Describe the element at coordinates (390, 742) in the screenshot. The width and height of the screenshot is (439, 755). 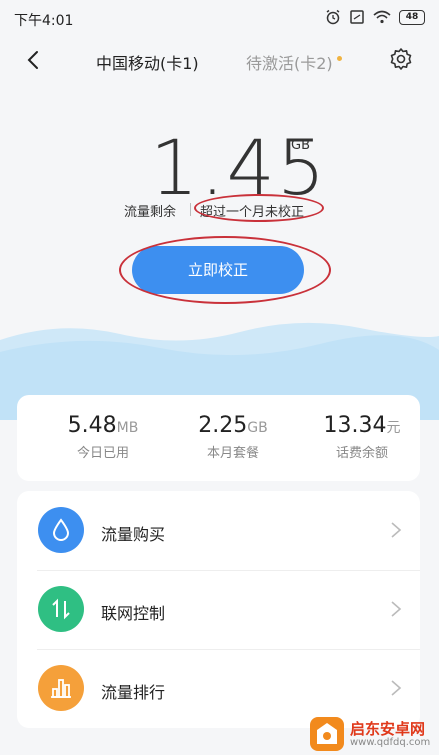
I see `watermark-url: www.qdfdq.com` at that location.